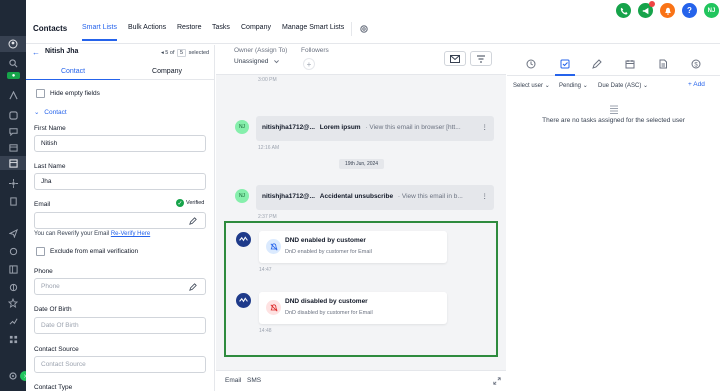  I want to click on task-check-icon, so click(565, 64).